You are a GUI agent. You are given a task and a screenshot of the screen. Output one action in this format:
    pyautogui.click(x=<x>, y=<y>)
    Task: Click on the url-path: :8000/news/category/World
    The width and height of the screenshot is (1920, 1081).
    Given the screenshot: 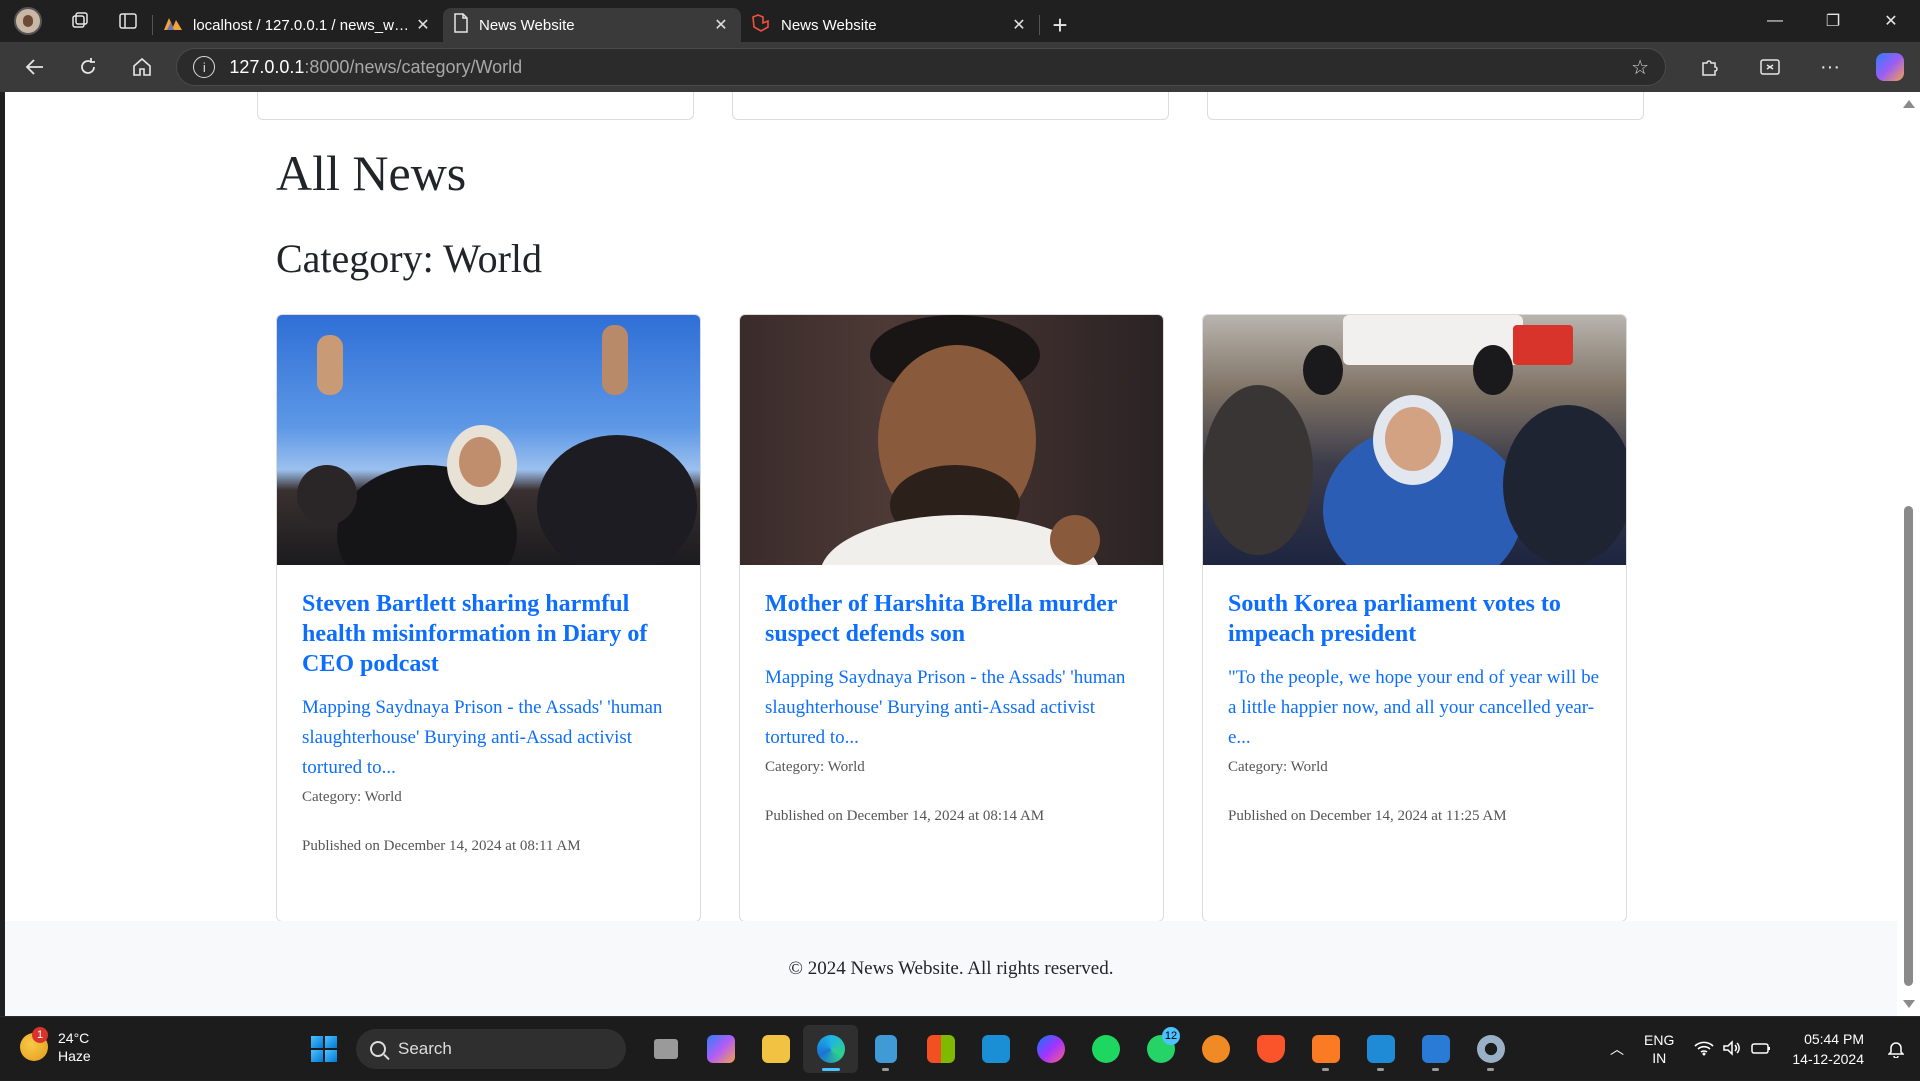 What is the action you would take?
    pyautogui.click(x=413, y=66)
    